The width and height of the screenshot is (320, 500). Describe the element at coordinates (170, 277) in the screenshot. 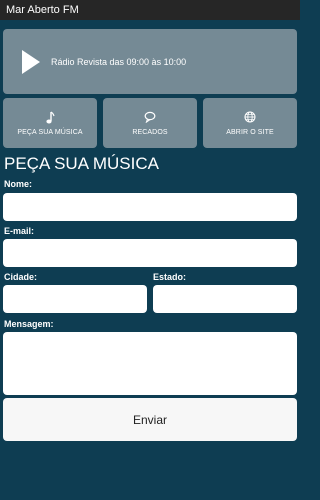

I see `state-label: Estado:` at that location.